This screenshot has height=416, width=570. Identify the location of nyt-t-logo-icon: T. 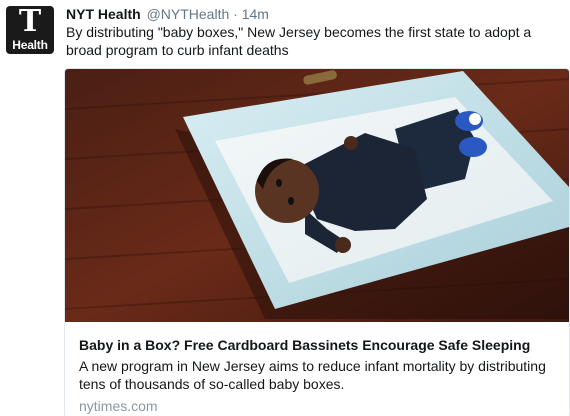
(30, 22).